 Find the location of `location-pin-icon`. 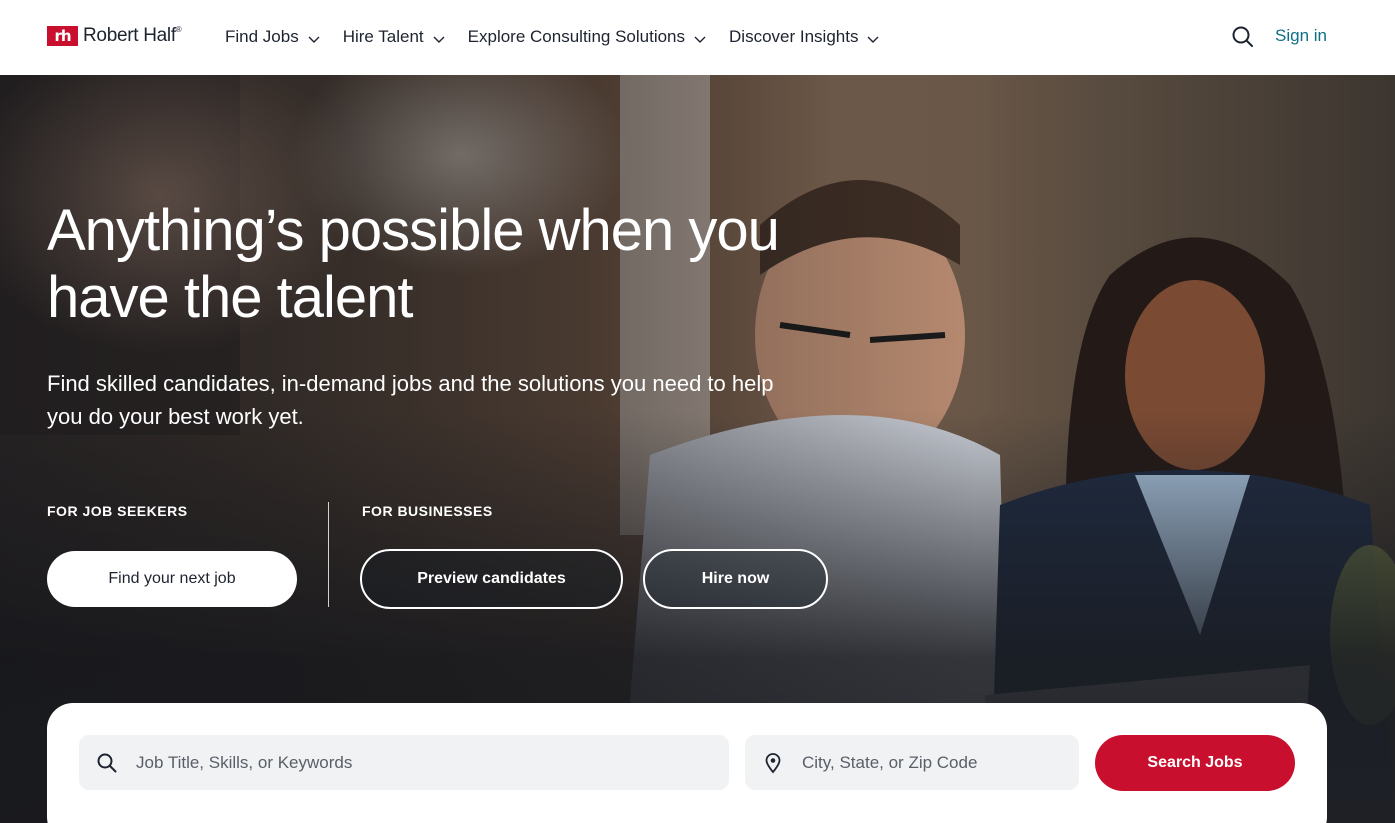

location-pin-icon is located at coordinates (773, 762).